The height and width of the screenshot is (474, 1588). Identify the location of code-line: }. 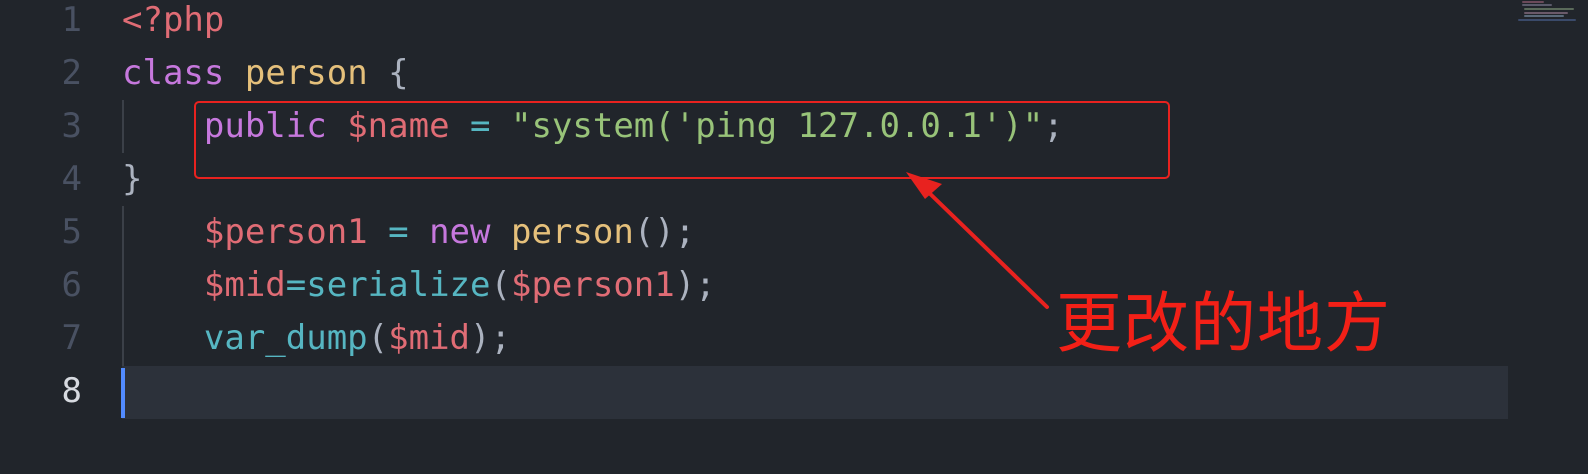
(132, 179).